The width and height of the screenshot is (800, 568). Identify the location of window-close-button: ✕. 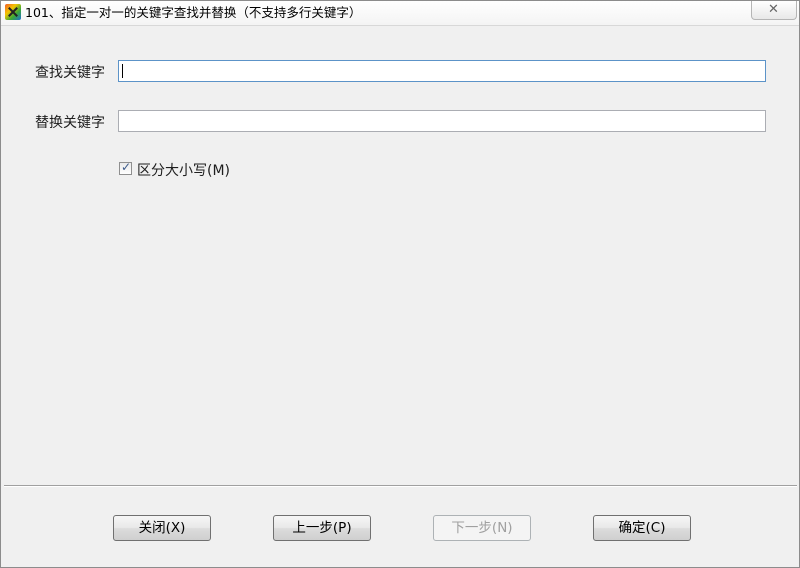
(774, 10).